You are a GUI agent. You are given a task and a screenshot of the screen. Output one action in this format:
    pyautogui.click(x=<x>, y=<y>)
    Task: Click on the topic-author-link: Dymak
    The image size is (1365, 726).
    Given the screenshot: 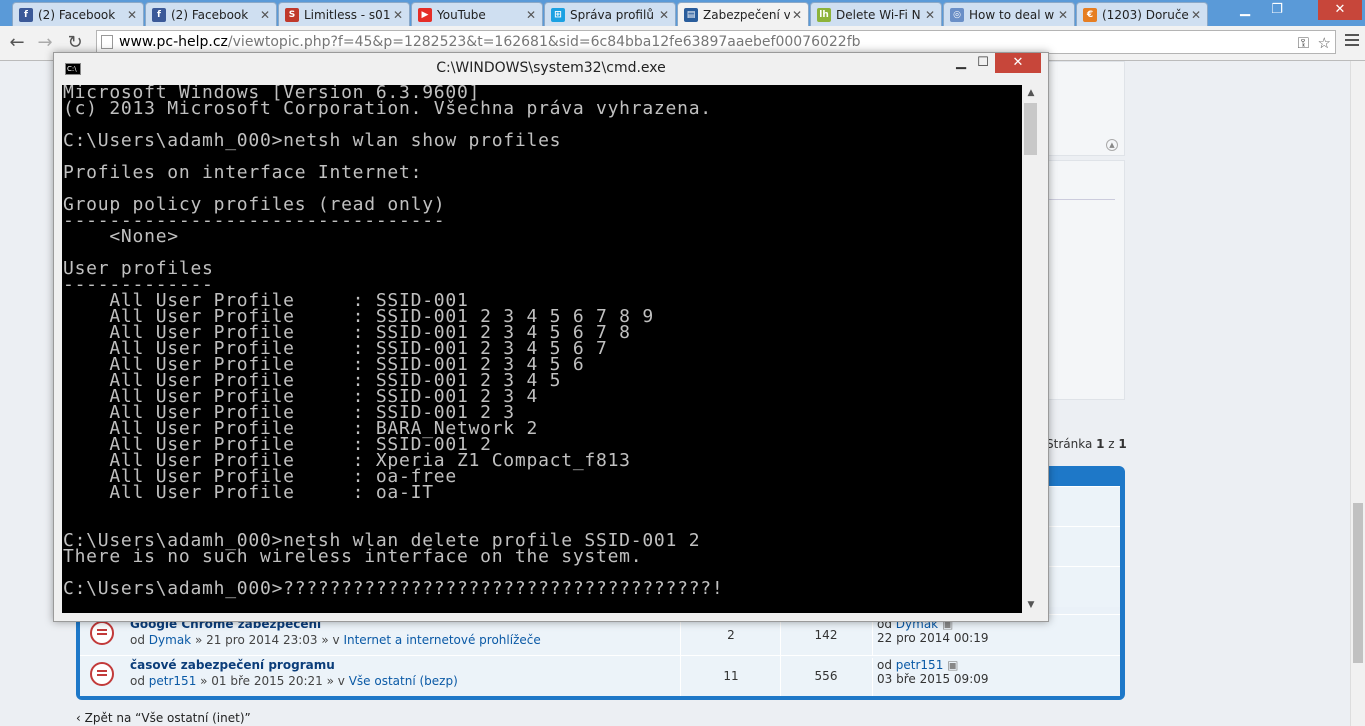 What is the action you would take?
    pyautogui.click(x=170, y=640)
    